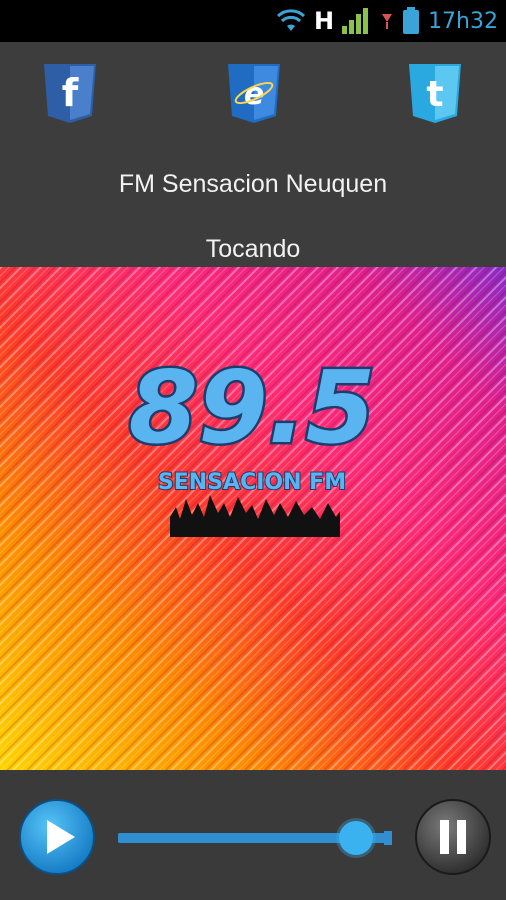 This screenshot has height=900, width=506. I want to click on facebook-button: f, so click(70, 93).